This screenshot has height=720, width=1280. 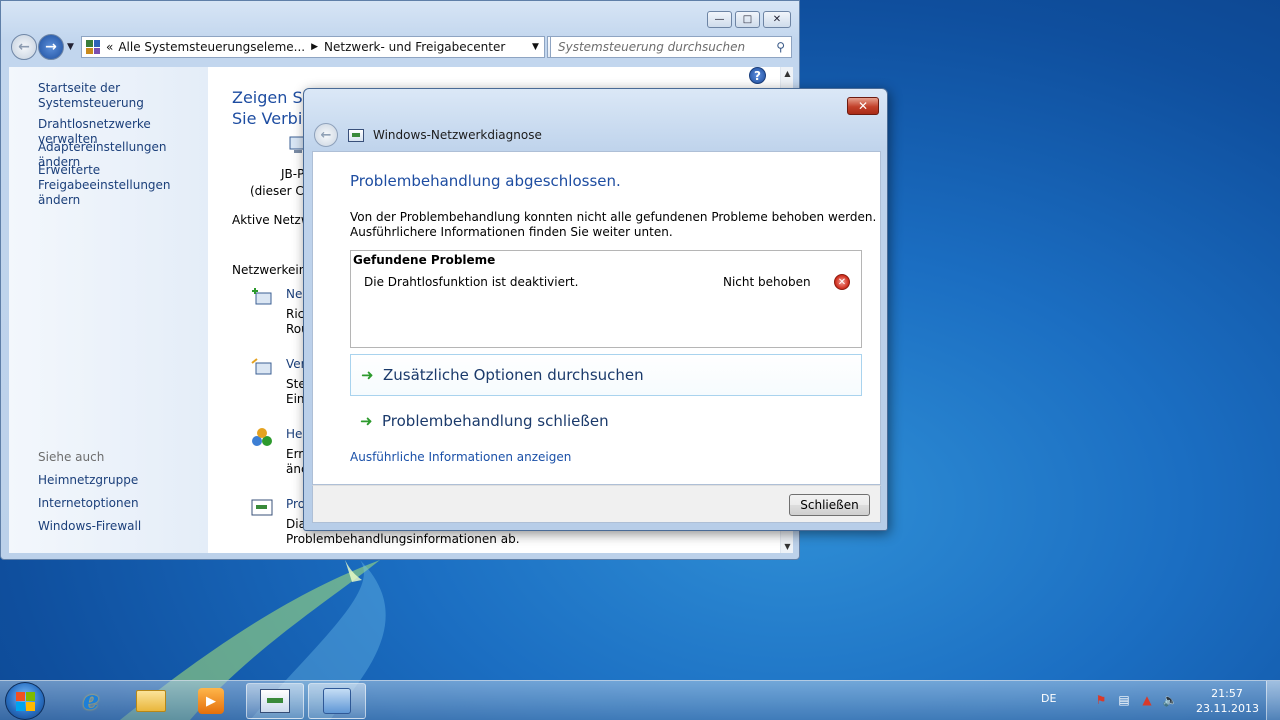 I want to click on explore-options-label: Zusätzliche Optionen durchsuchen, so click(x=513, y=375).